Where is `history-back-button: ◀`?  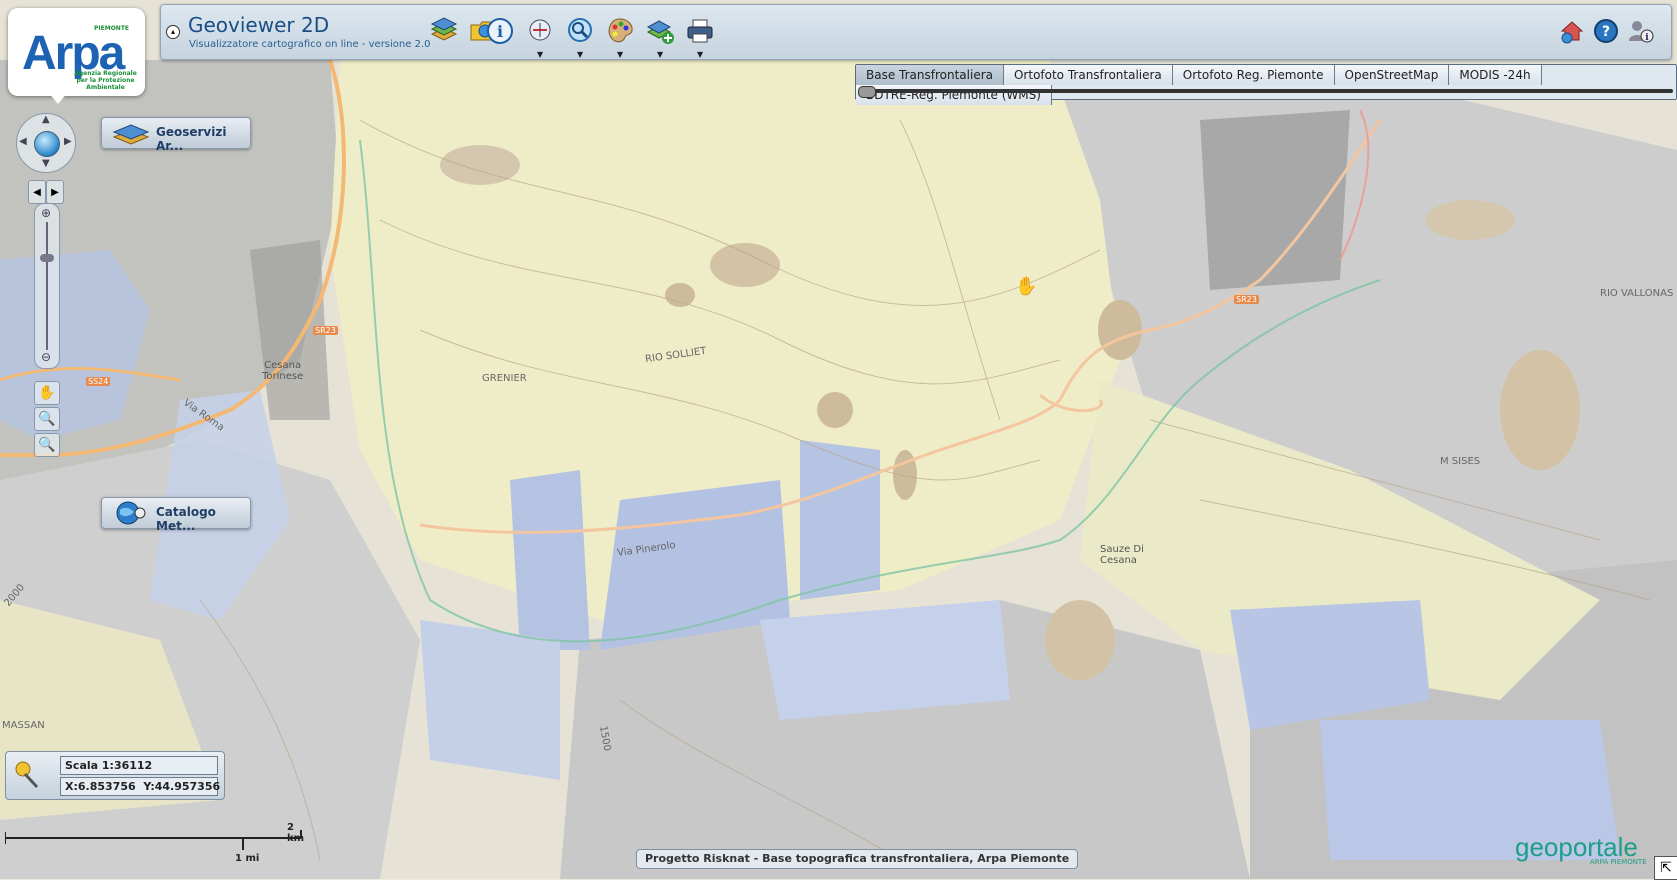 history-back-button: ◀ is located at coordinates (37, 192).